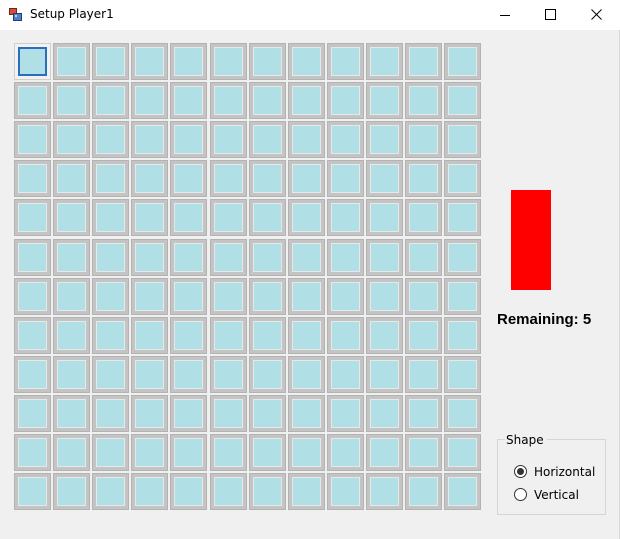 This screenshot has height=539, width=620. I want to click on close-button, so click(597, 15).